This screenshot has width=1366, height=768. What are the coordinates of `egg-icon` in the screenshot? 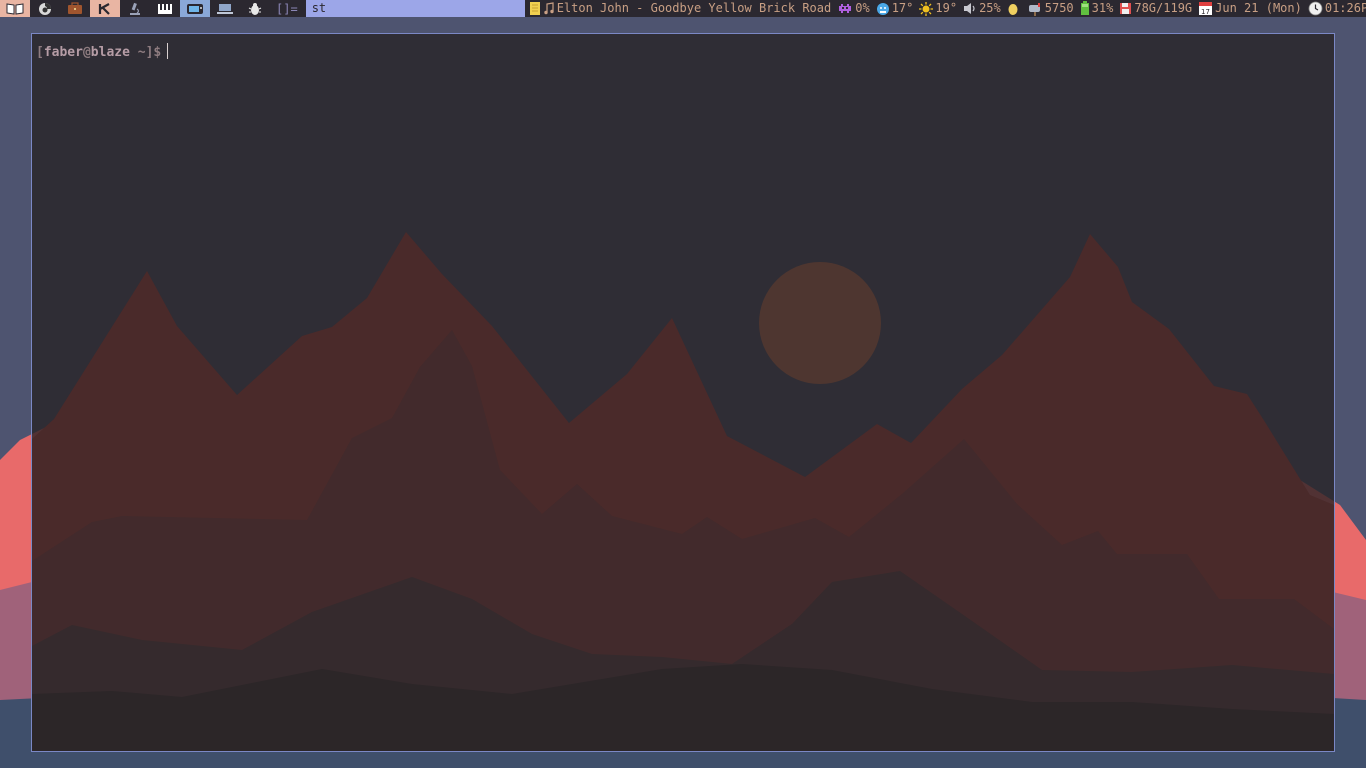 It's located at (1013, 9).